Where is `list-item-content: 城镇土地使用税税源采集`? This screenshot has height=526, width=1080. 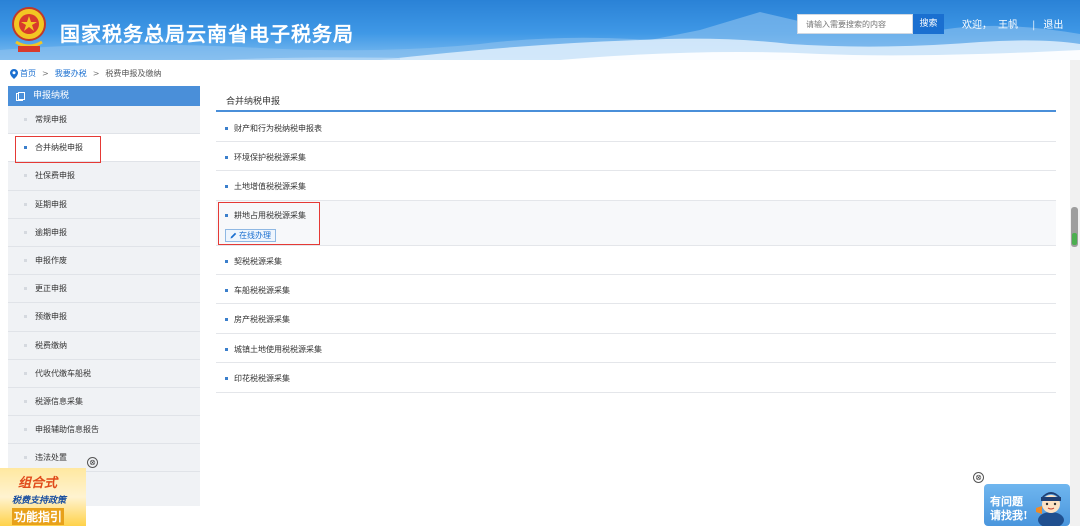
list-item-content: 城镇土地使用税税源采集 is located at coordinates (273, 349).